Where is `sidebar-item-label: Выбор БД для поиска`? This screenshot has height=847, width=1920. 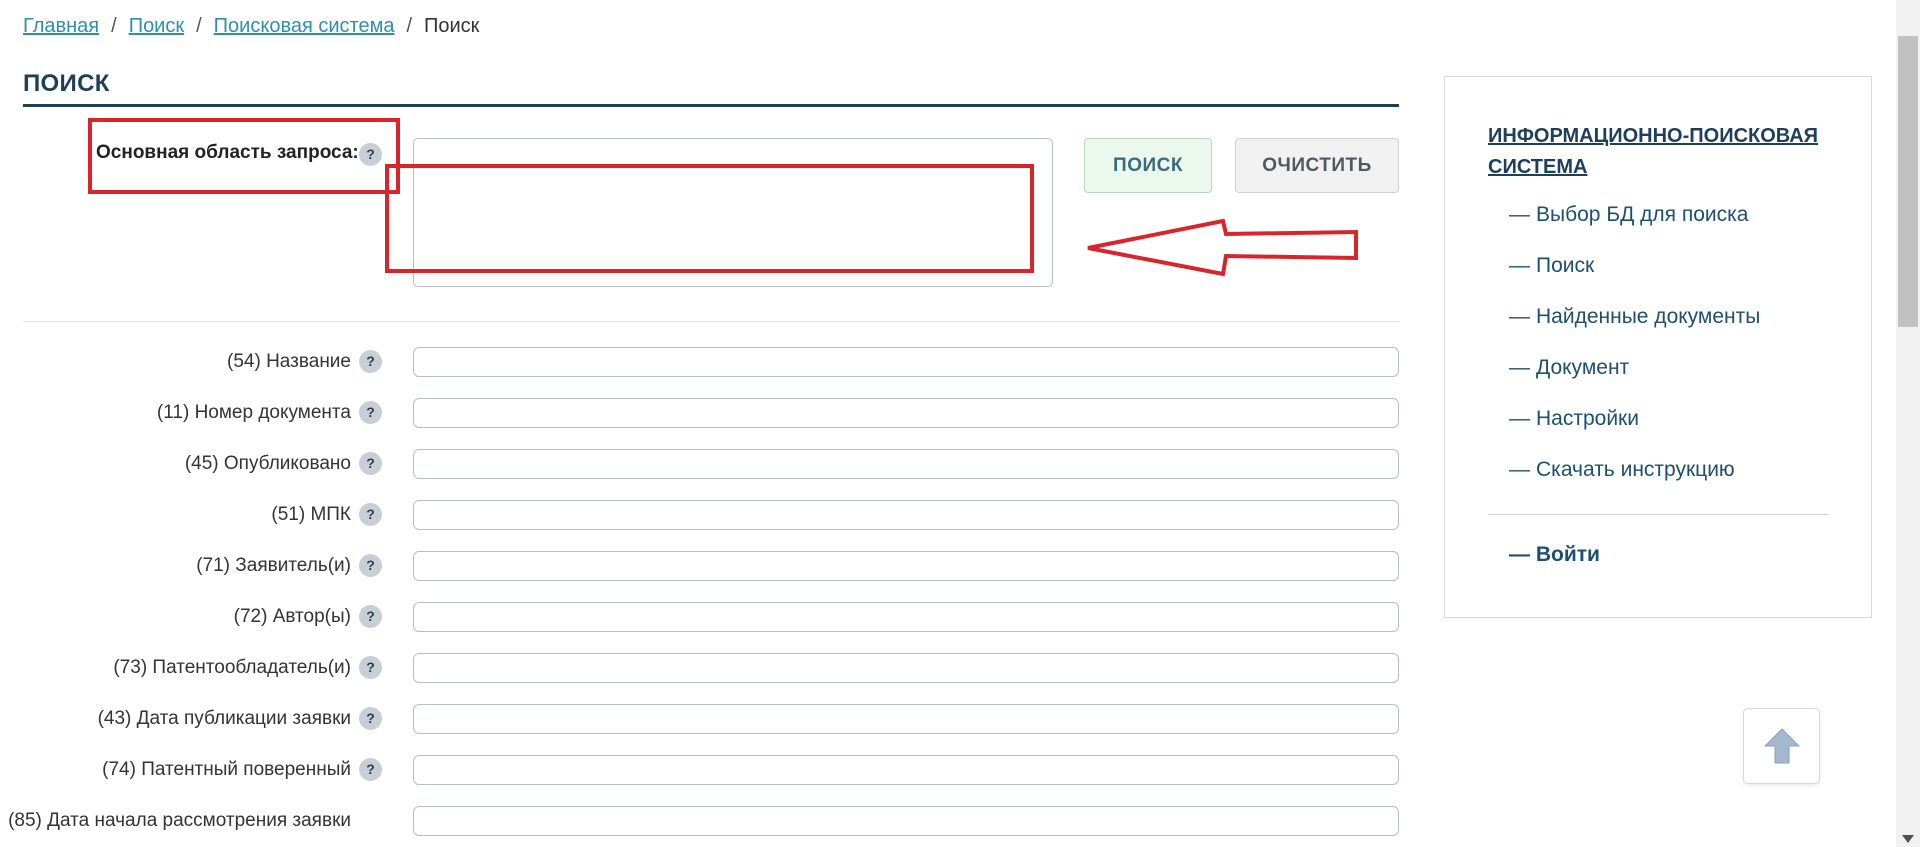
sidebar-item-label: Выбор БД для поиска is located at coordinates (1642, 214).